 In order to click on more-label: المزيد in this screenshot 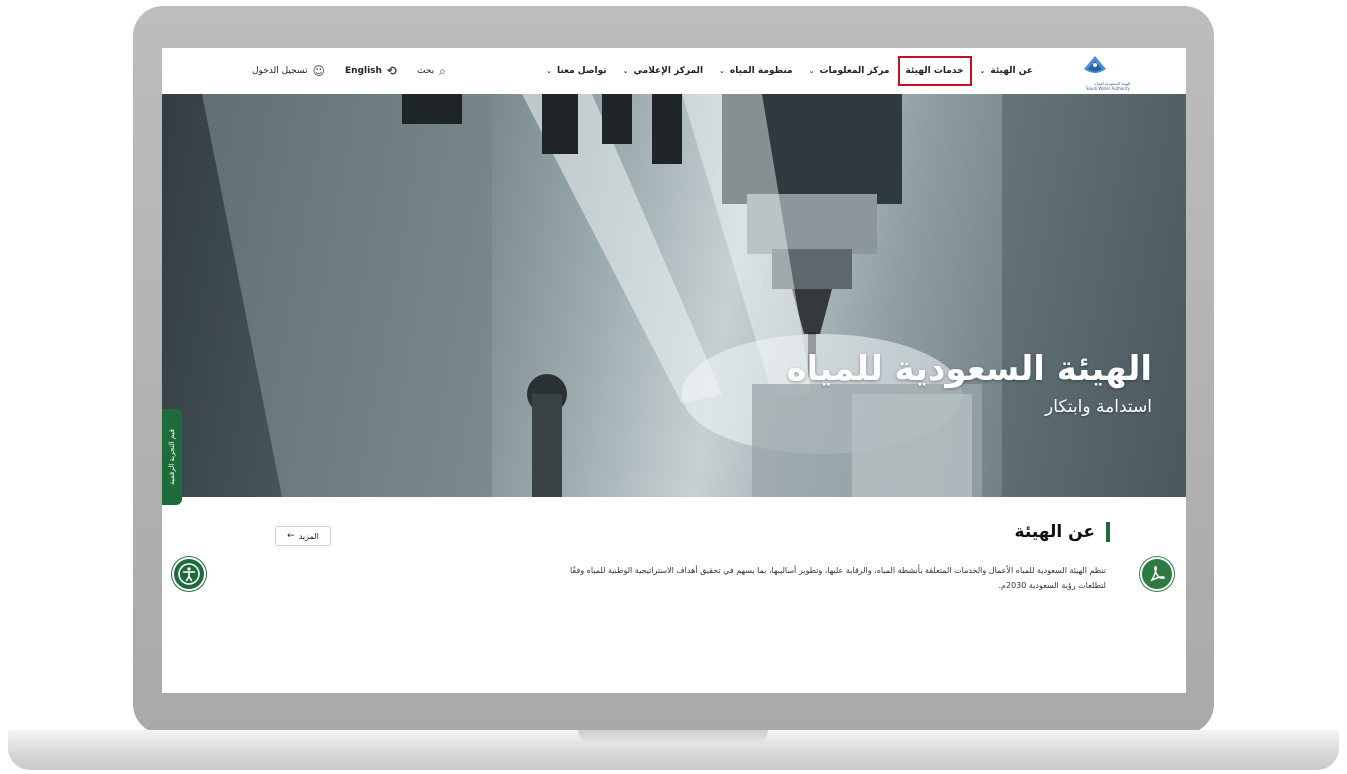, I will do `click(308, 536)`.